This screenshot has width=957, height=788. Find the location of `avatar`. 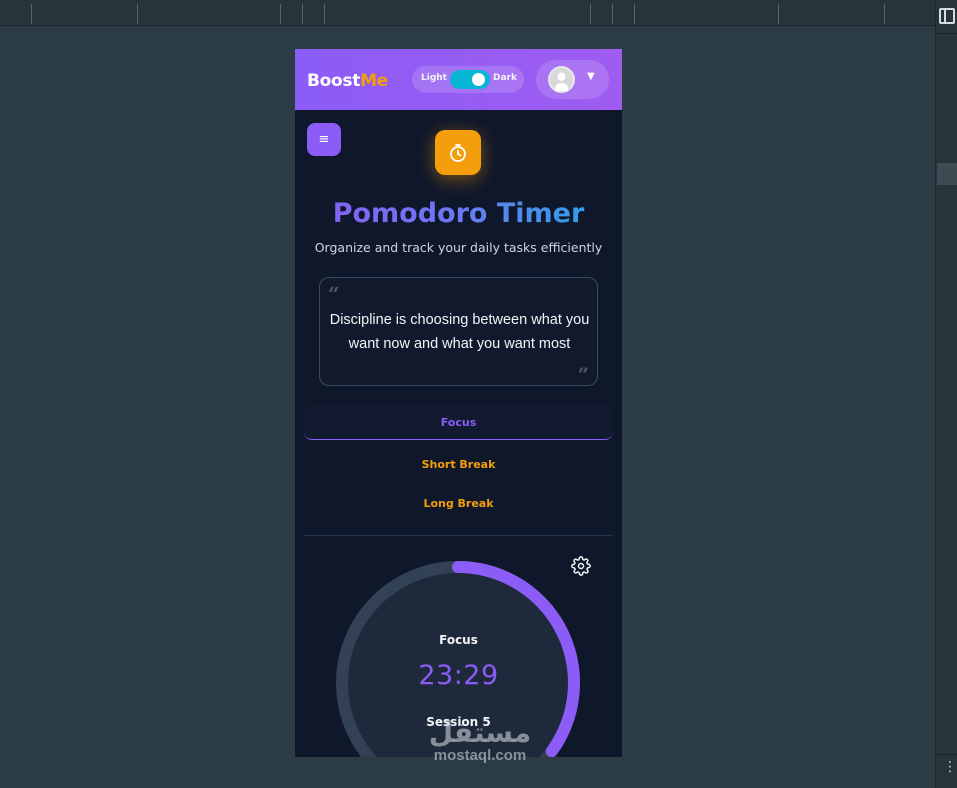

avatar is located at coordinates (561, 79).